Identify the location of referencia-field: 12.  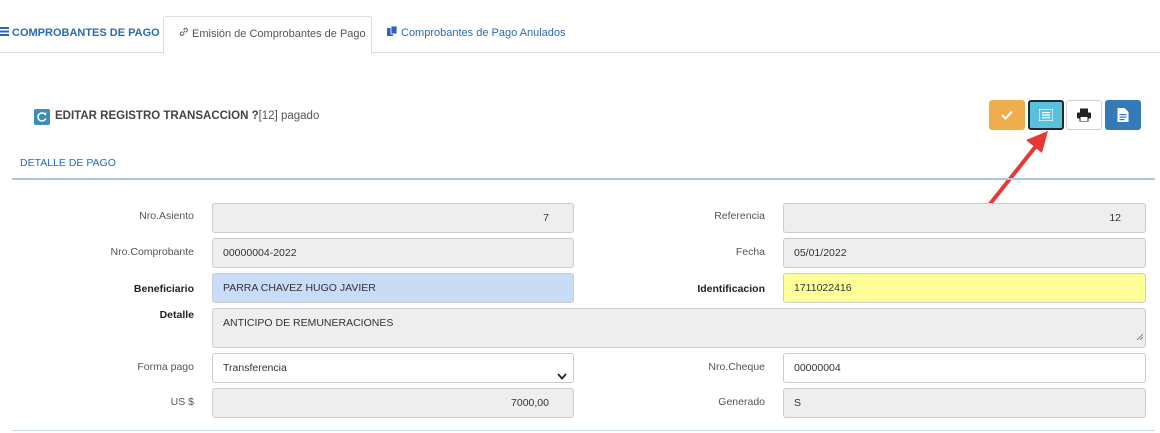
(964, 218).